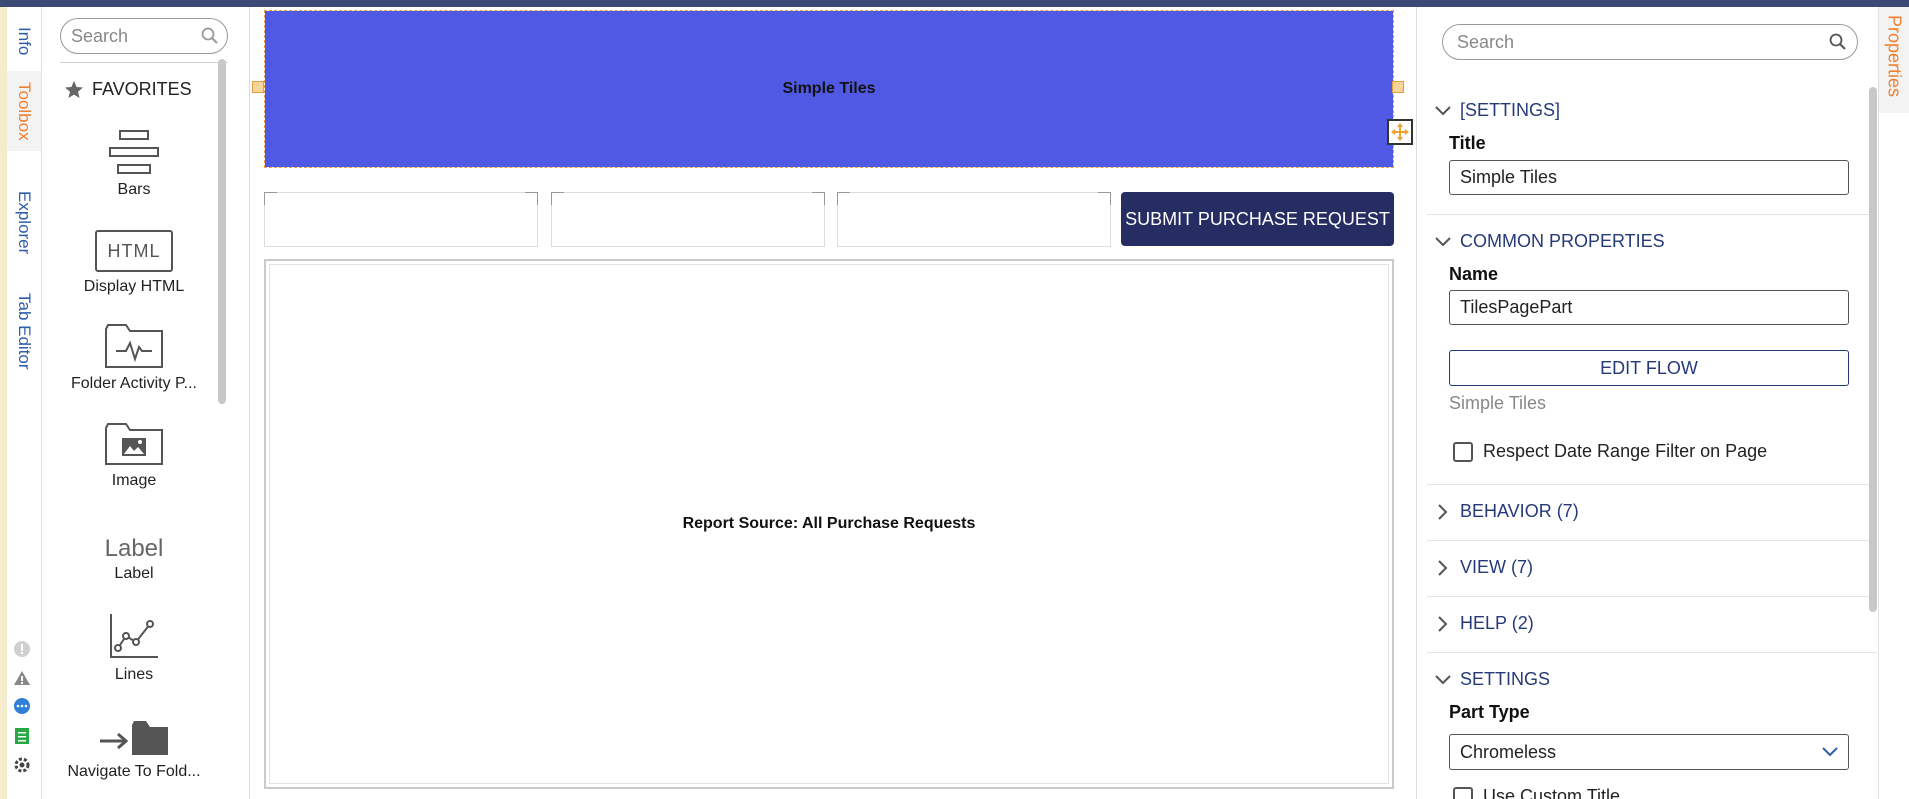  What do you see at coordinates (24, 331) in the screenshot?
I see `tab-tab-editor: Tab Editor` at bounding box center [24, 331].